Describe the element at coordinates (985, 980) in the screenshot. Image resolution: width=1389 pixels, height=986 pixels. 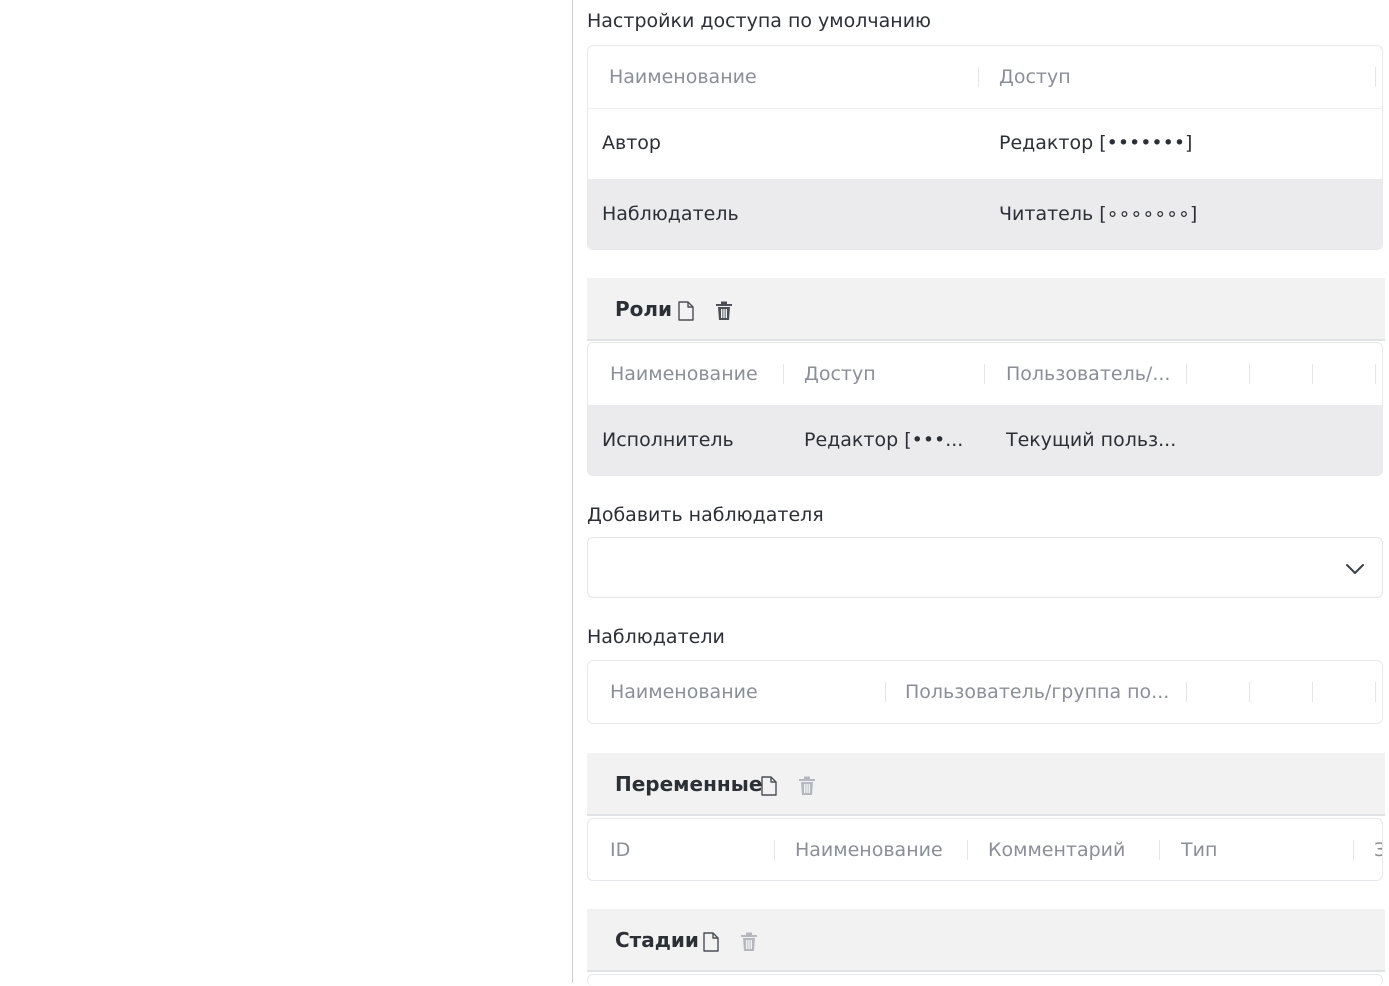
I see `stages-table` at that location.